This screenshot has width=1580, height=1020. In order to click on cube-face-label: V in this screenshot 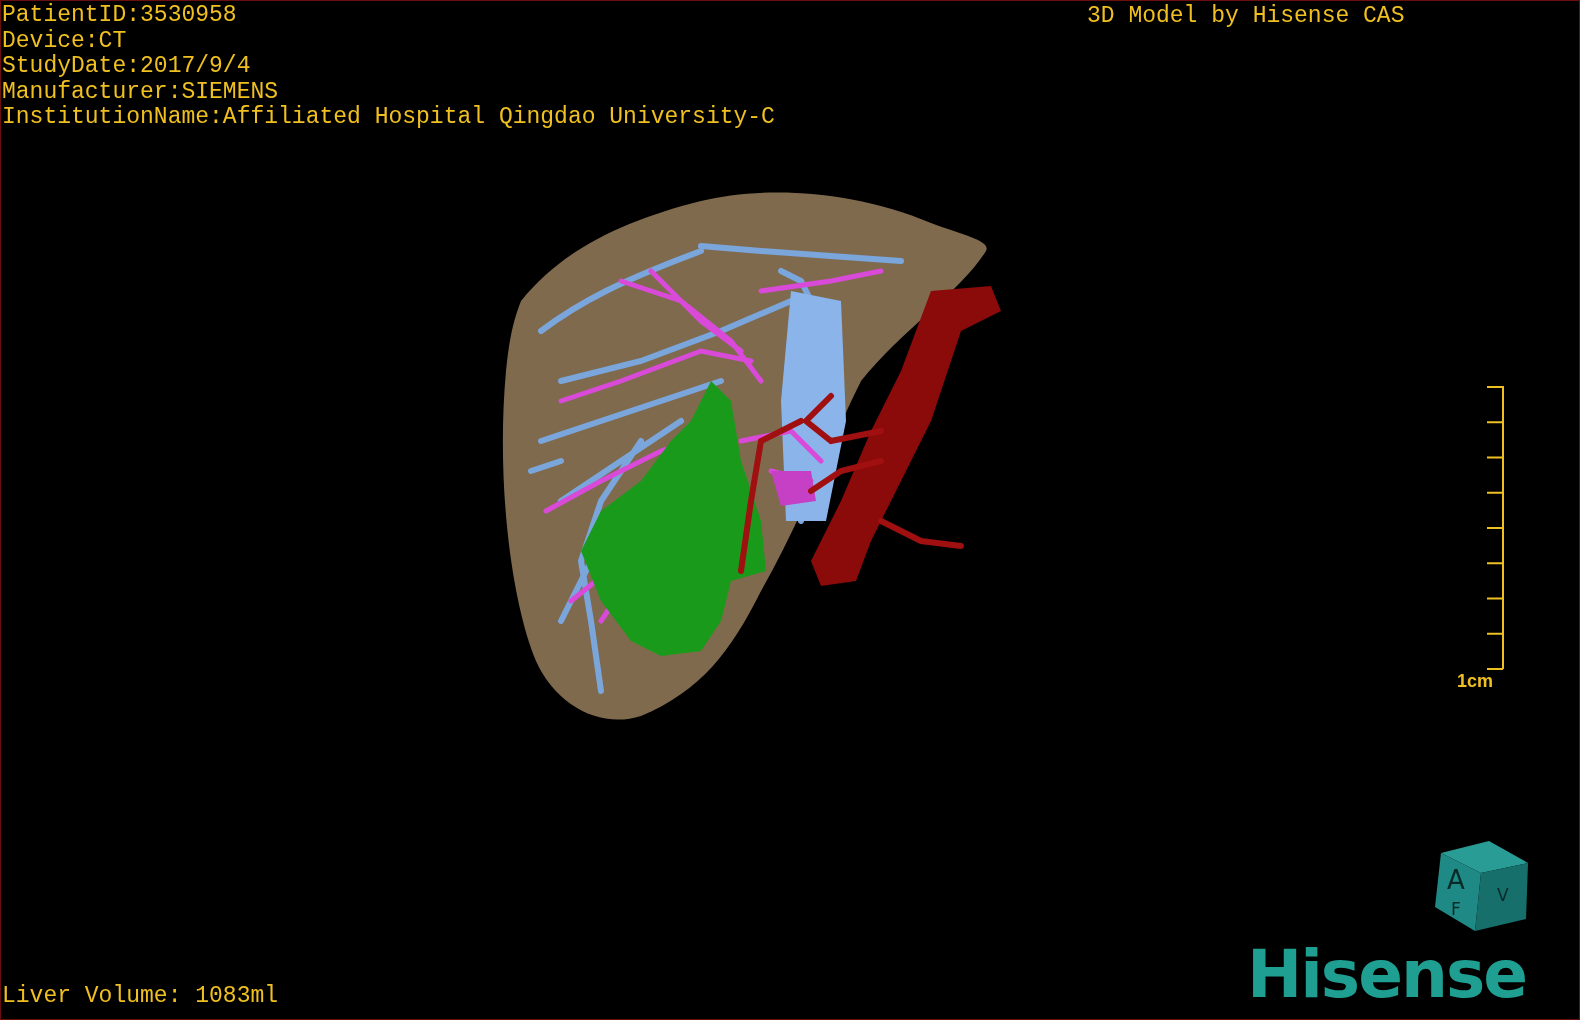, I will do `click(1503, 895)`.